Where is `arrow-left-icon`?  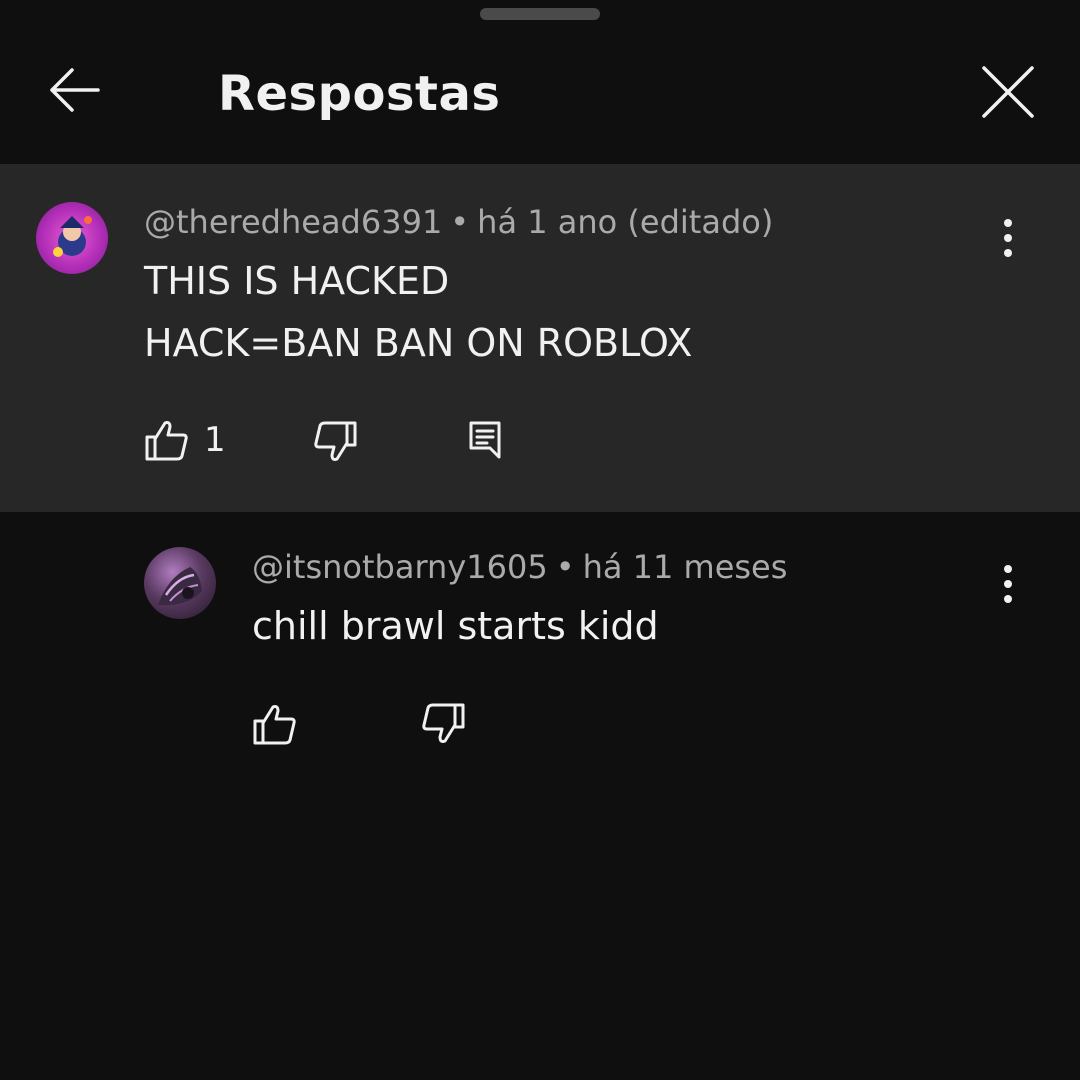
arrow-left-icon is located at coordinates (75, 90).